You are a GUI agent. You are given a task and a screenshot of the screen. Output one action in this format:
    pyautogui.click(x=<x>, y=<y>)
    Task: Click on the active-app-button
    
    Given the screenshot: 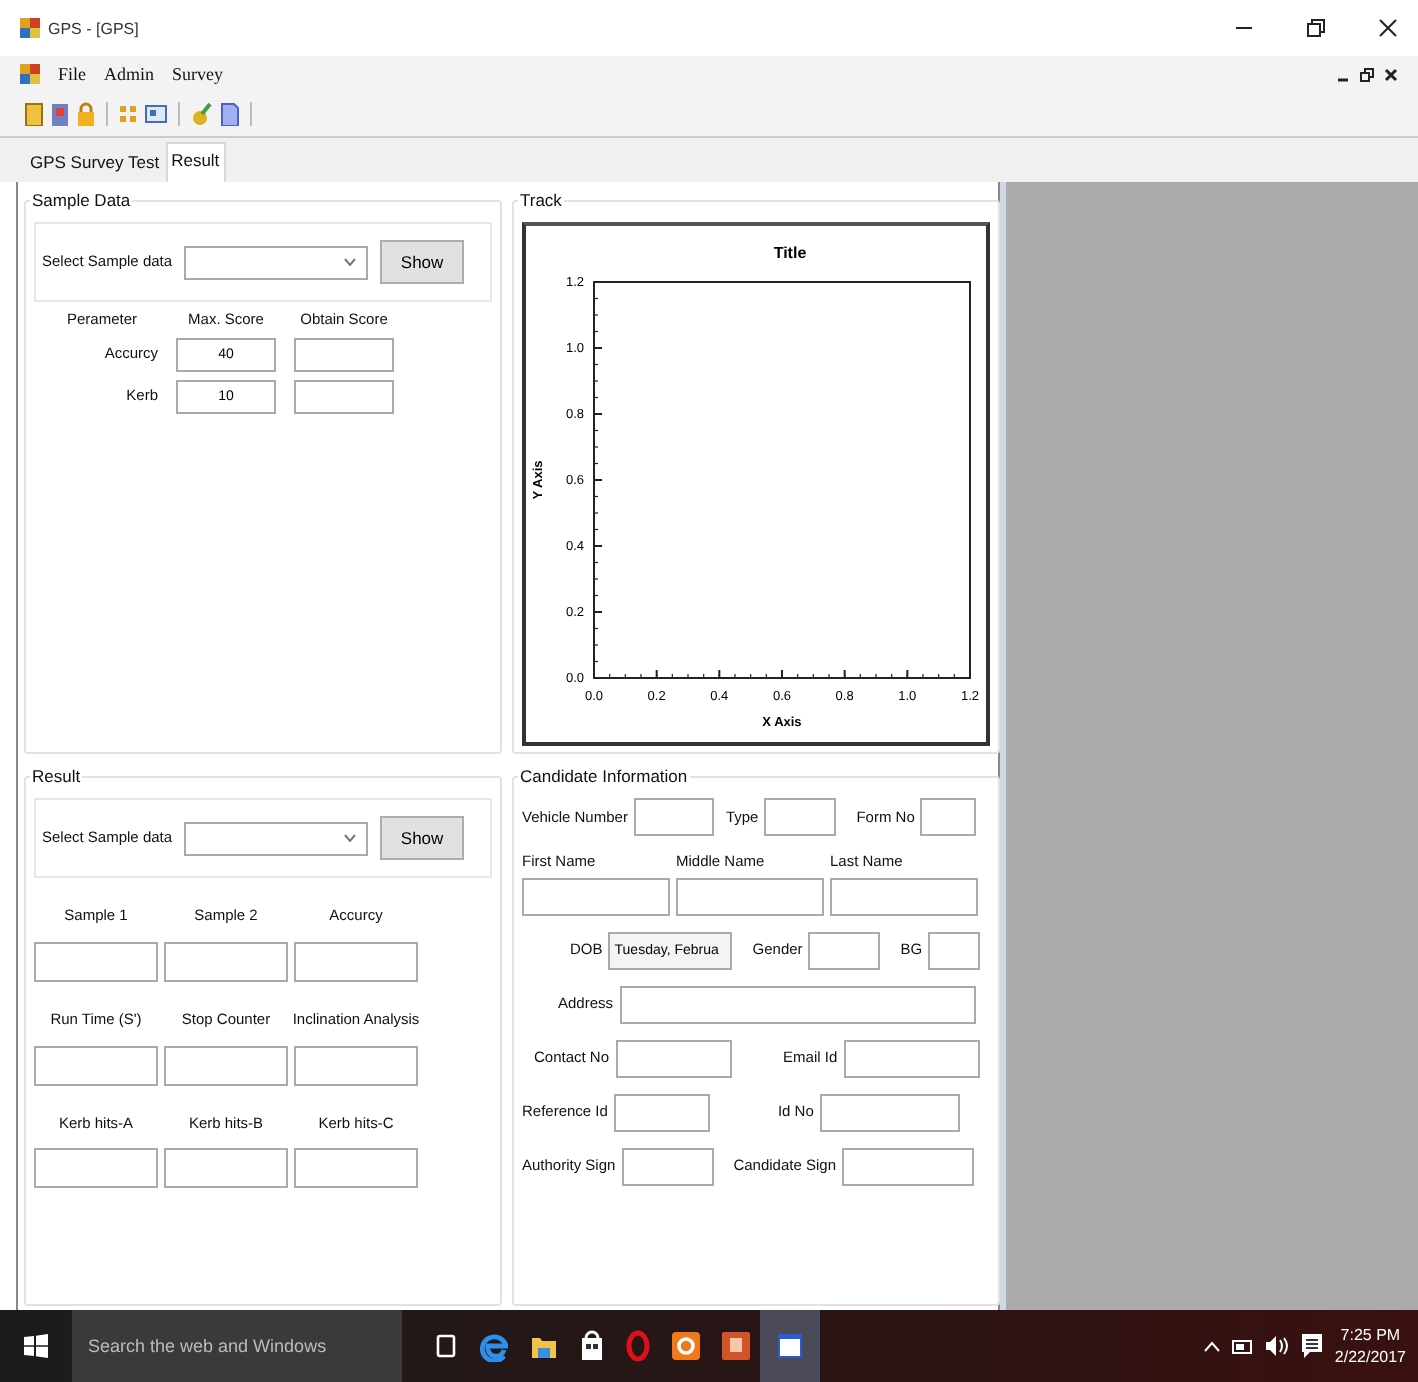 What is the action you would take?
    pyautogui.click(x=790, y=1346)
    